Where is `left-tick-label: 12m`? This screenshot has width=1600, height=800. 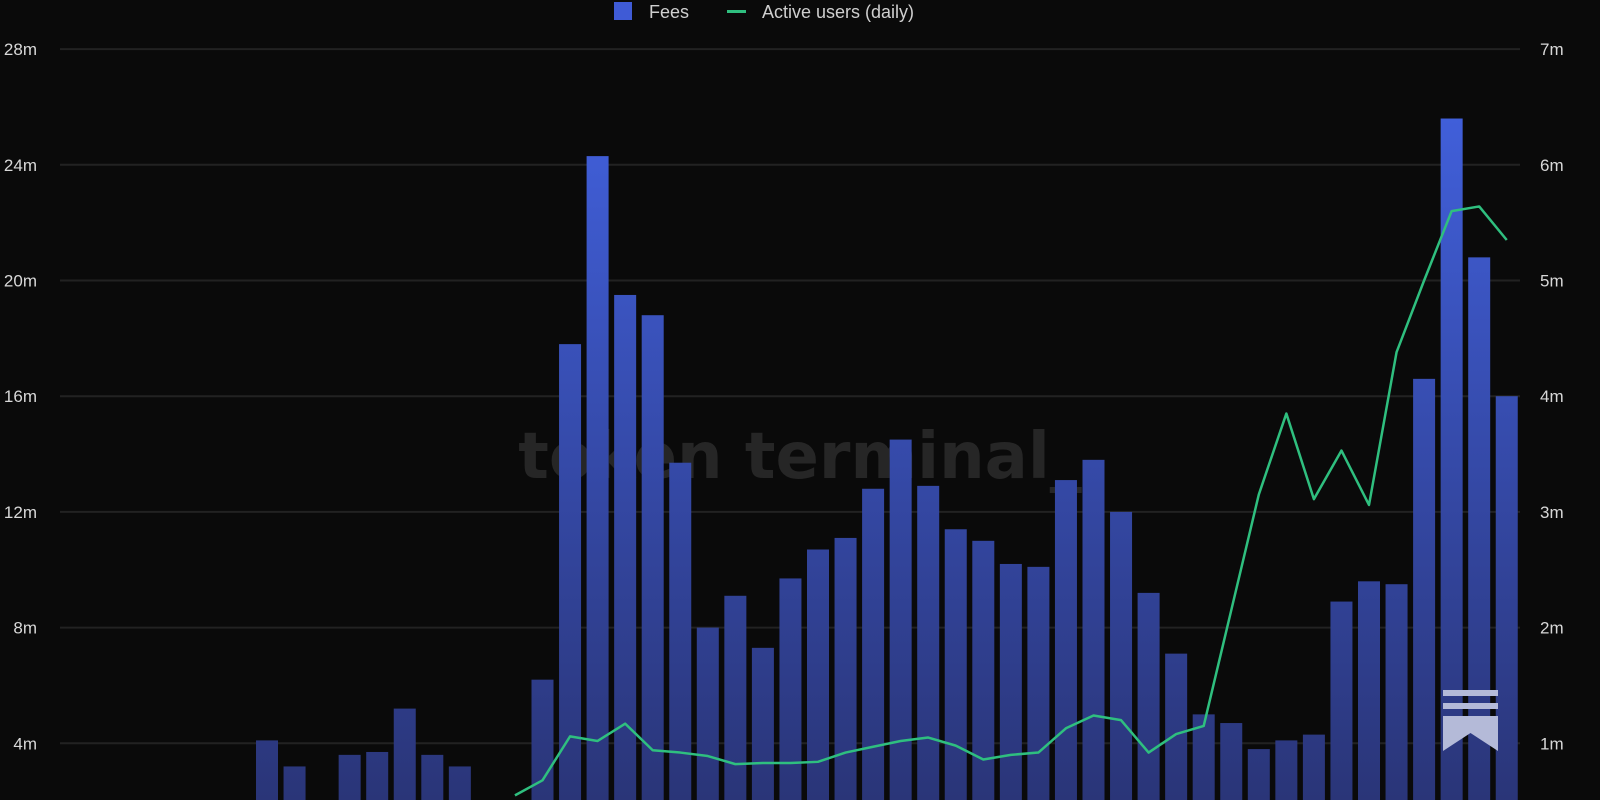 left-tick-label: 12m is located at coordinates (20, 512).